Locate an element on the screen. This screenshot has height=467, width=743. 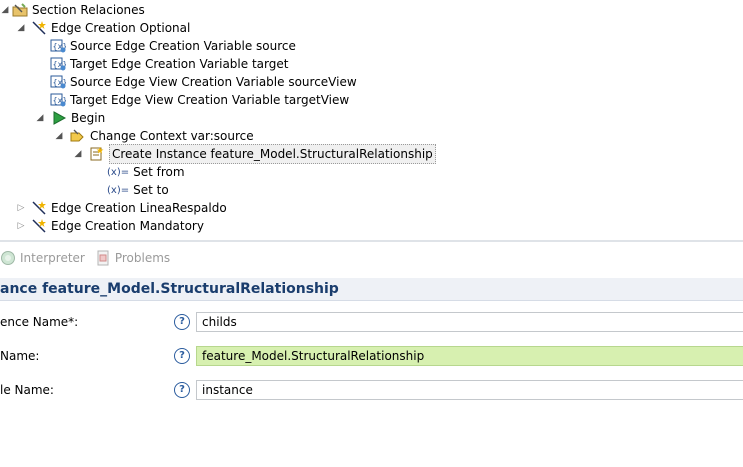
tree-label: Change Context var:source is located at coordinates (172, 136).